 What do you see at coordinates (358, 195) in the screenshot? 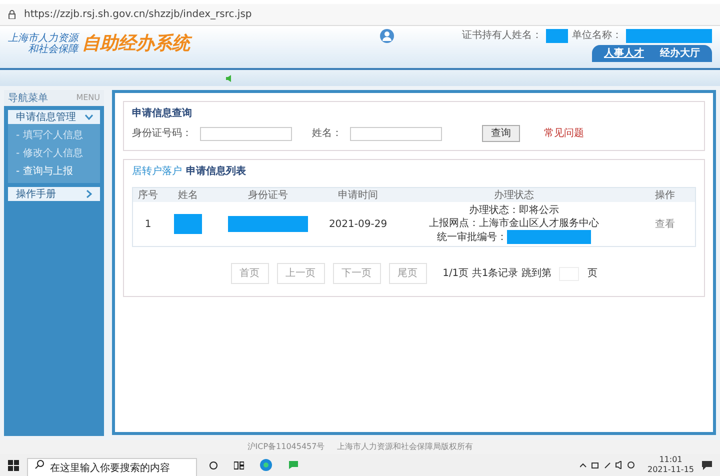
I see `column-header: 申请时间` at bounding box center [358, 195].